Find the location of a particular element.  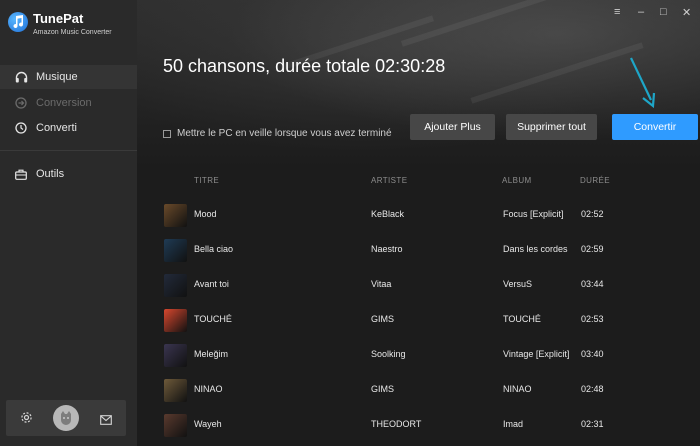

app-name: TunePat is located at coordinates (58, 18).